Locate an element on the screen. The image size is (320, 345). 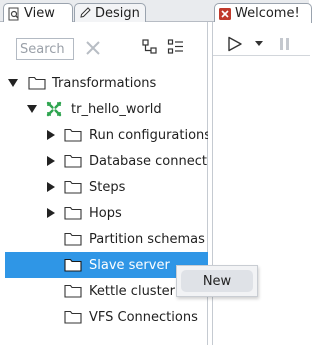
tree-label: tr_hello_world is located at coordinates (116, 109).